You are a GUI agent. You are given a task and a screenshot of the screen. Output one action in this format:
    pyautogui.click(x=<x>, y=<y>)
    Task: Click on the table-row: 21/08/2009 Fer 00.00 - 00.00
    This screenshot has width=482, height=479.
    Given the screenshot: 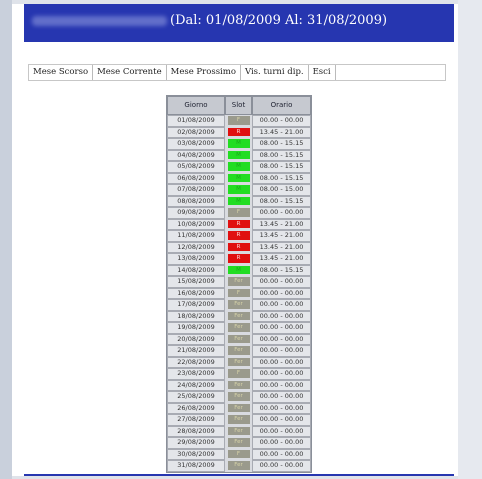 What is the action you would take?
    pyautogui.click(x=239, y=351)
    